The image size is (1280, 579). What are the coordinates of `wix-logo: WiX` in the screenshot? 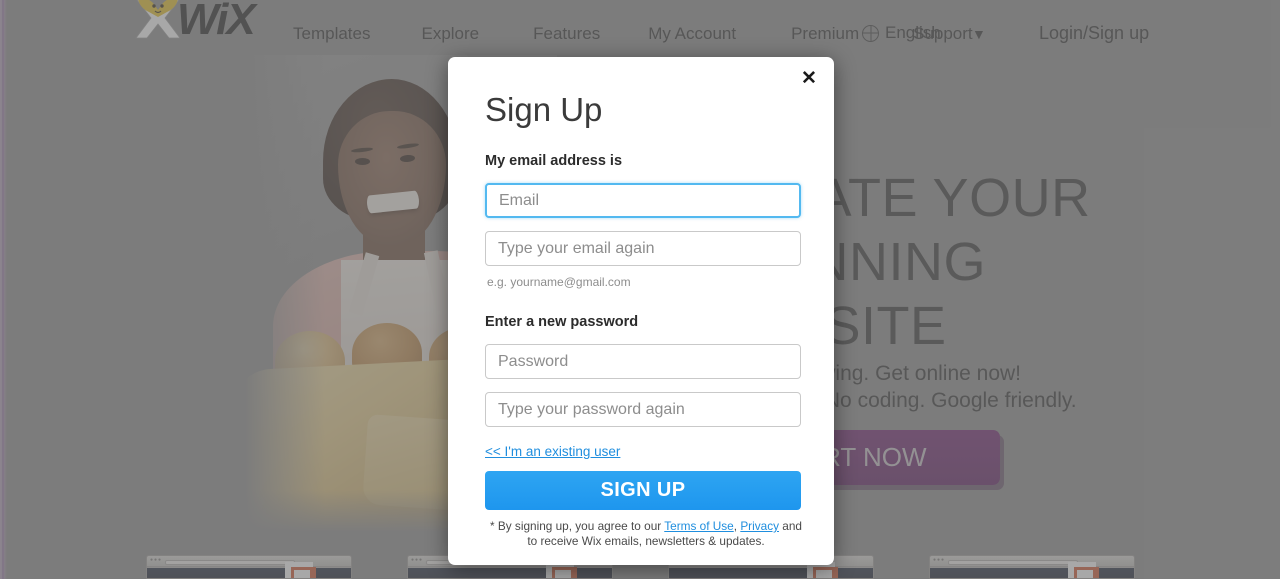 It's located at (207, 23).